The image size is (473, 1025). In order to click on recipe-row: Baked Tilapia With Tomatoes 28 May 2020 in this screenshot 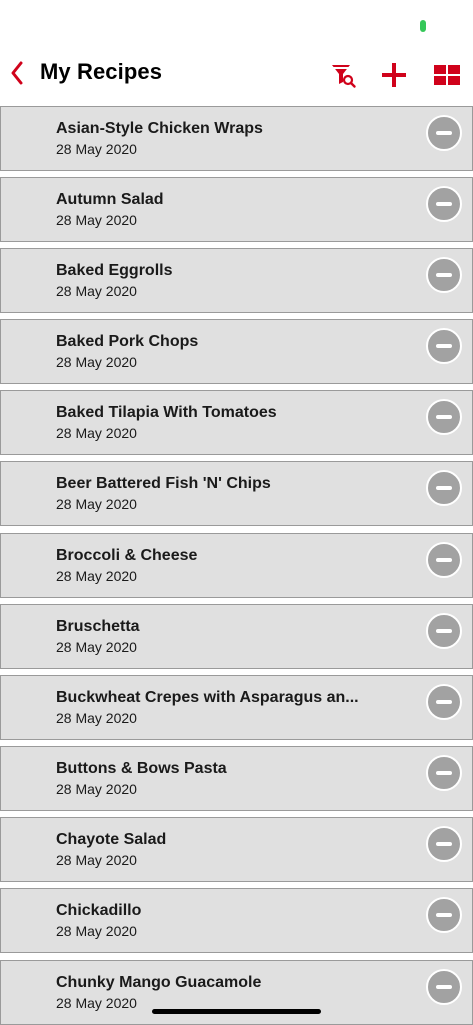, I will do `click(236, 422)`.